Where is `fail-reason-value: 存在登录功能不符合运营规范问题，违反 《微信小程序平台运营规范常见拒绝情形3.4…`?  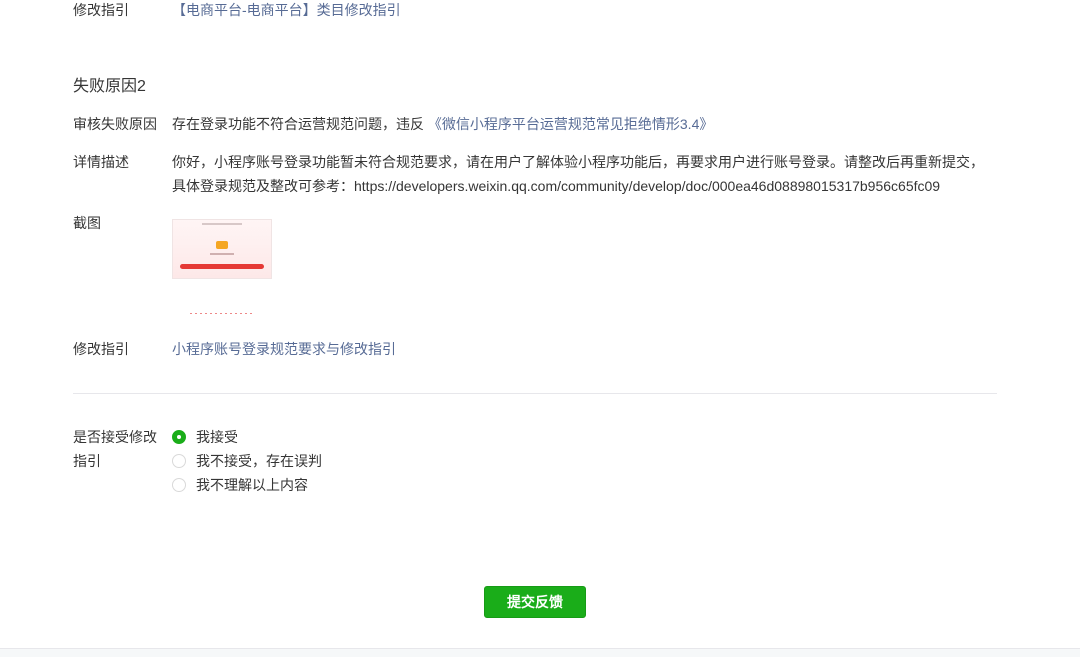 fail-reason-value: 存在登录功能不符合运营规范问题，违反 《微信小程序平台运营规范常见拒绝情形3.4… is located at coordinates (442, 124).